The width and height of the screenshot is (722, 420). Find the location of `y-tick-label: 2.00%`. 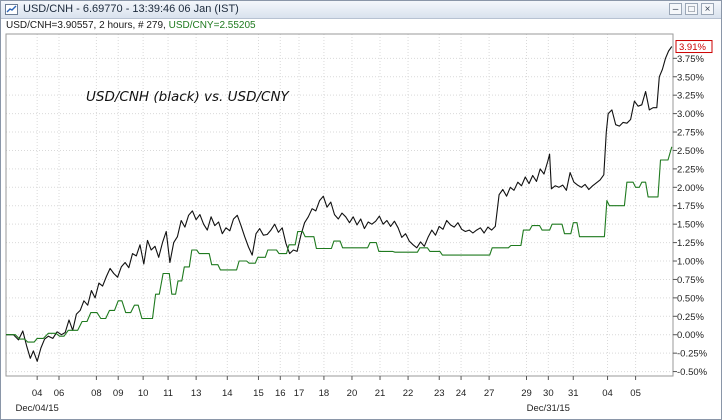

y-tick-label: 2.00% is located at coordinates (690, 188).